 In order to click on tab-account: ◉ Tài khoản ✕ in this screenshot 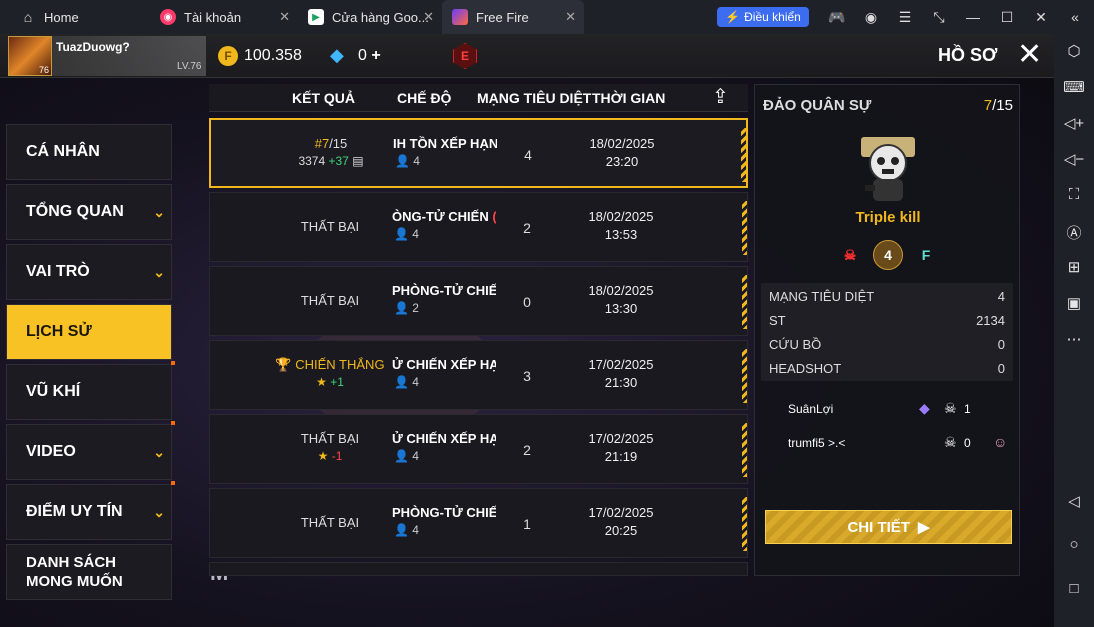, I will do `click(224, 17)`.